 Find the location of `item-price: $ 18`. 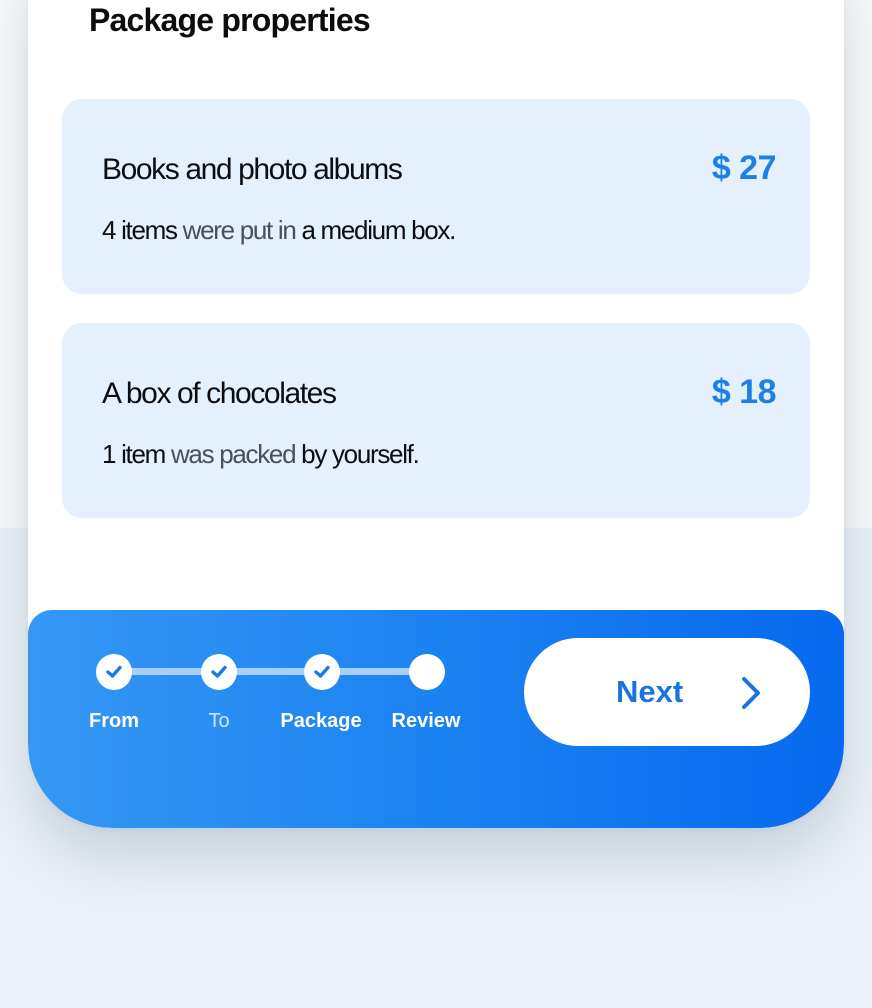

item-price: $ 18 is located at coordinates (744, 392).